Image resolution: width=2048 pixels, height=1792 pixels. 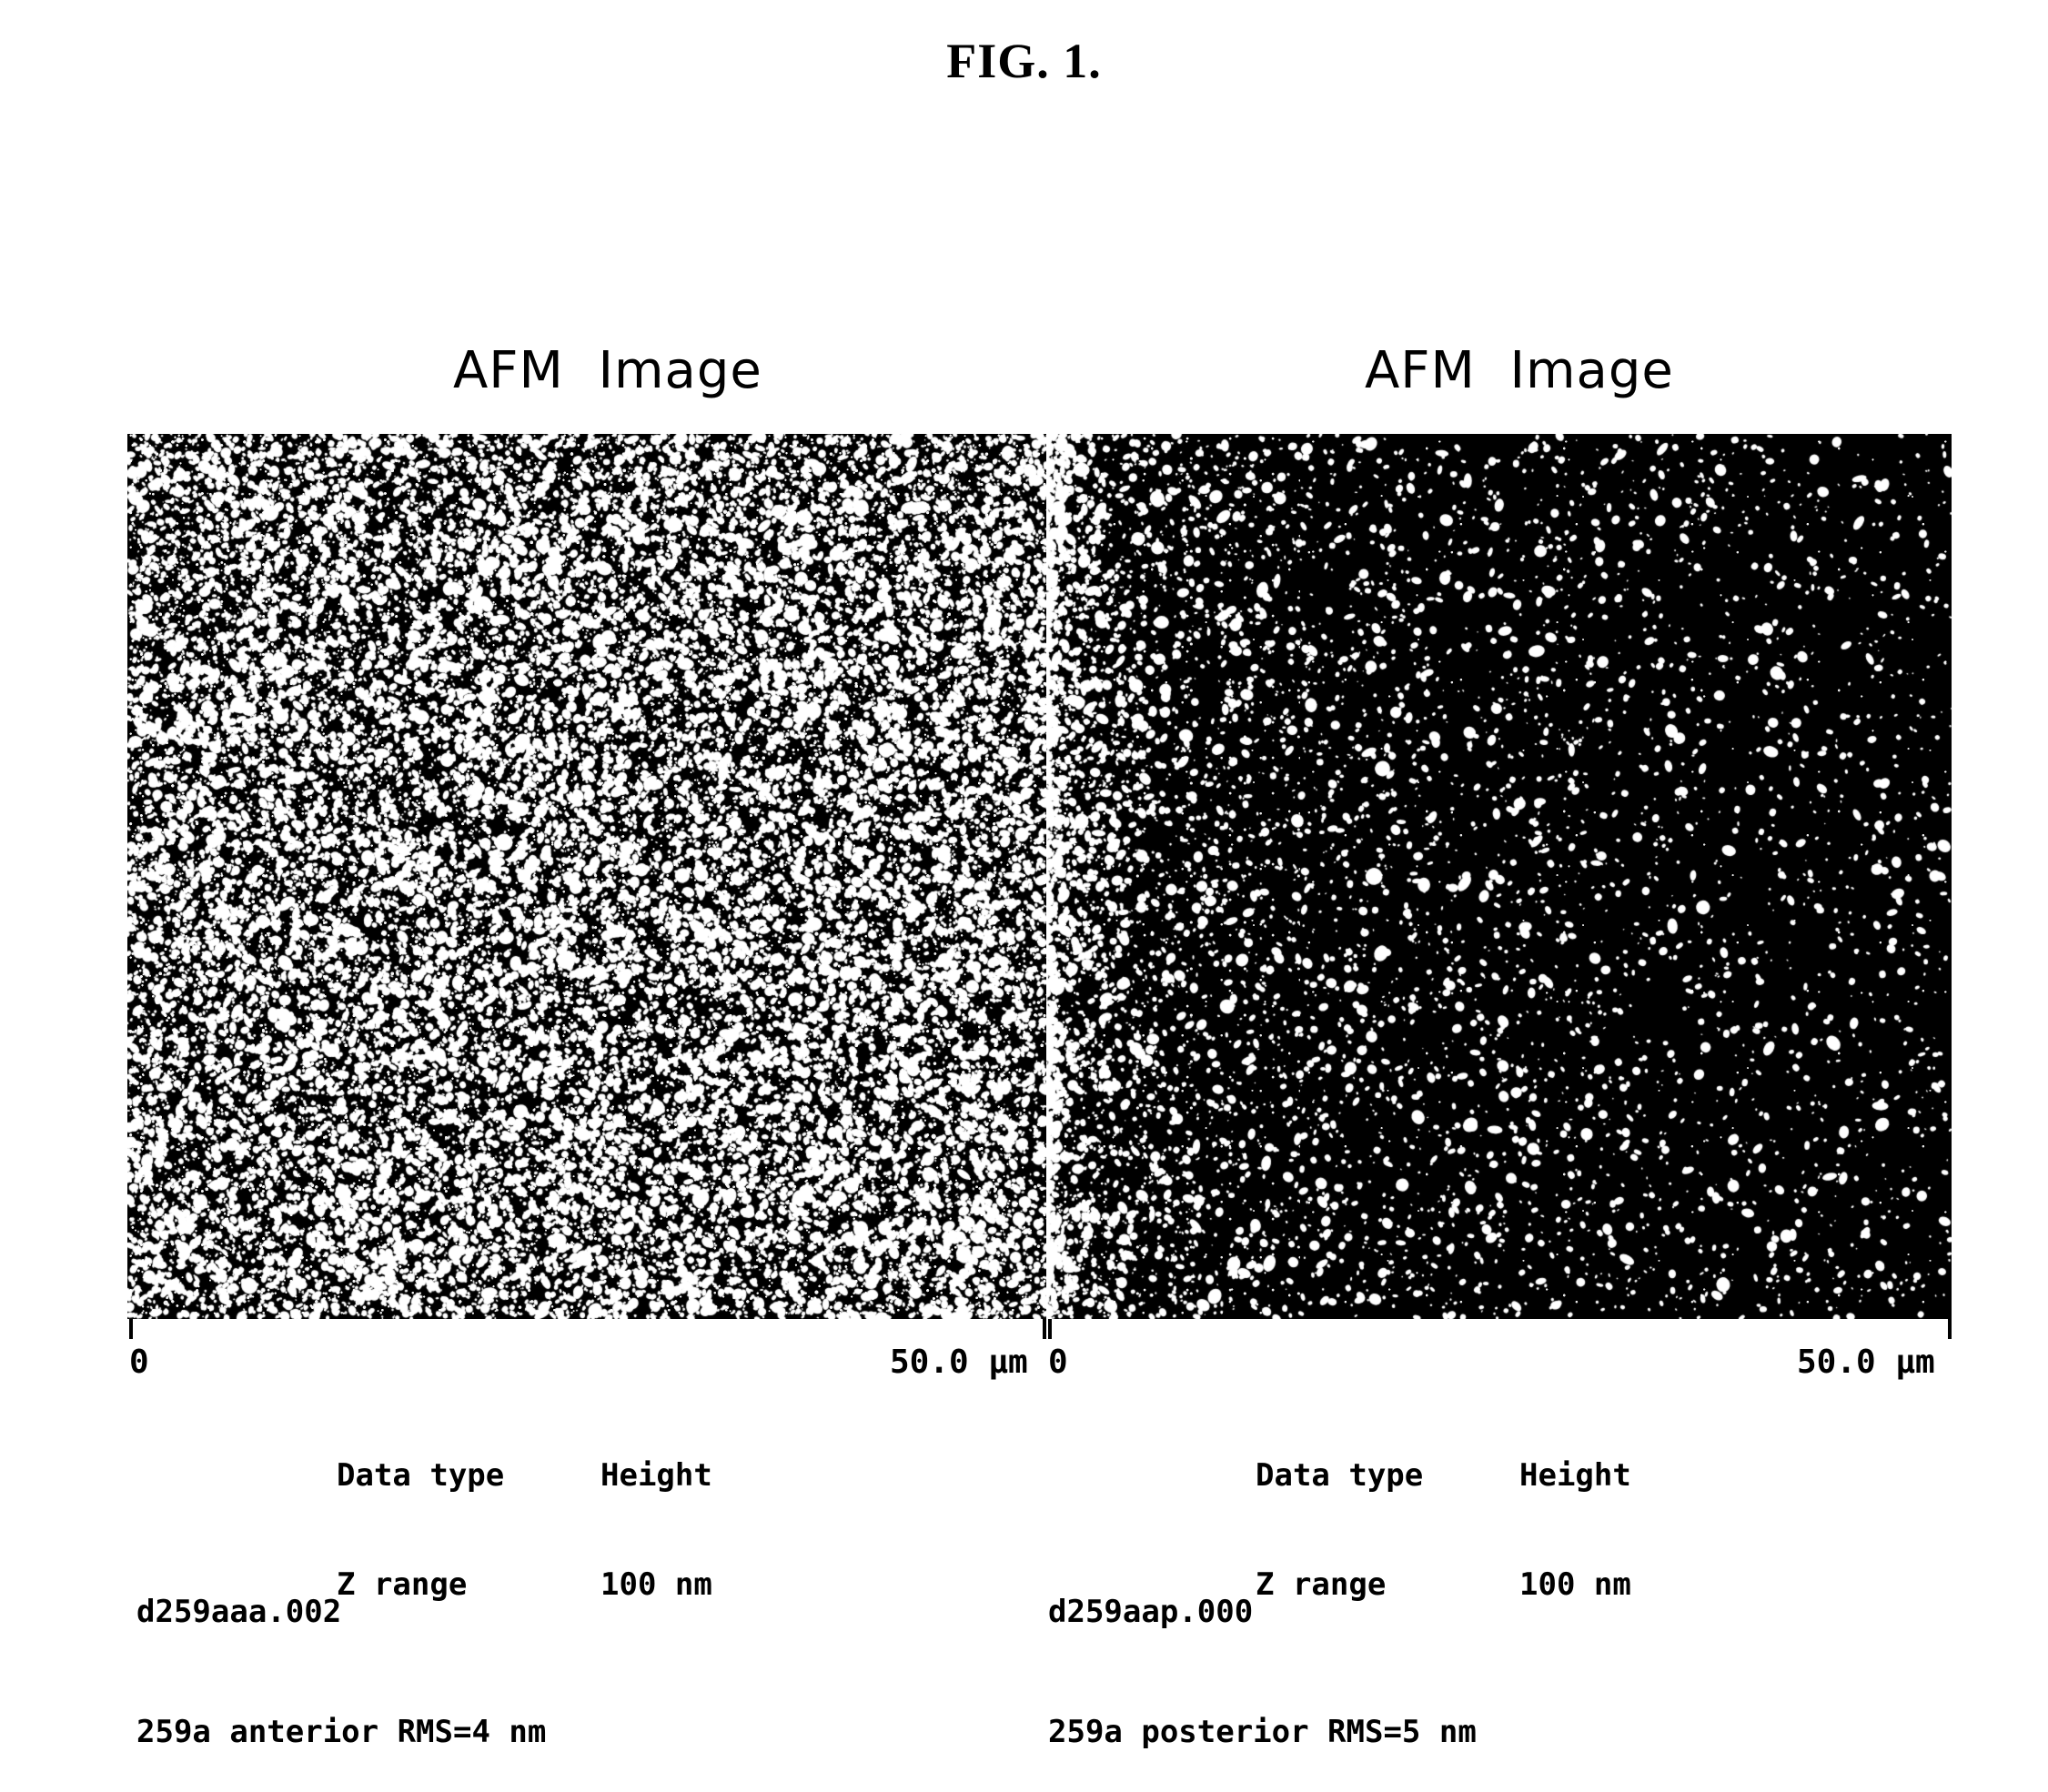 I want to click on data-type-value-right: Height, so click(x=1575, y=1475).